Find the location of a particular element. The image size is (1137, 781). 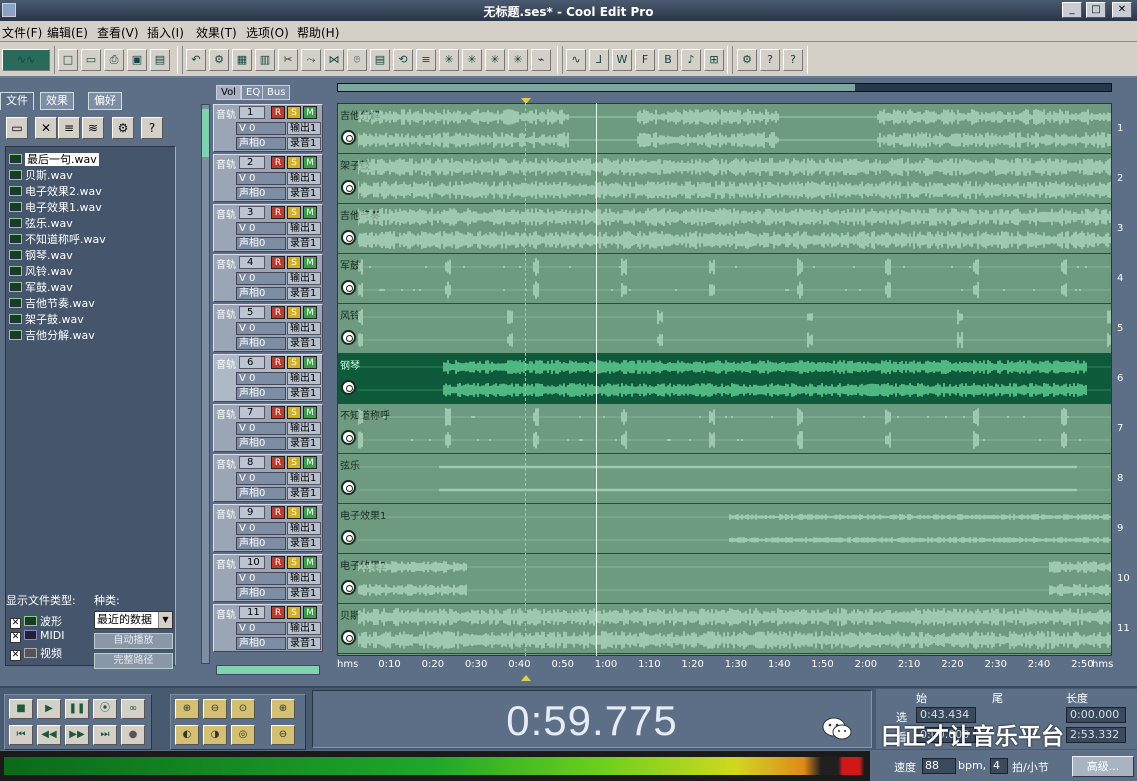

insert-file-icon: ≡ is located at coordinates (69, 128).